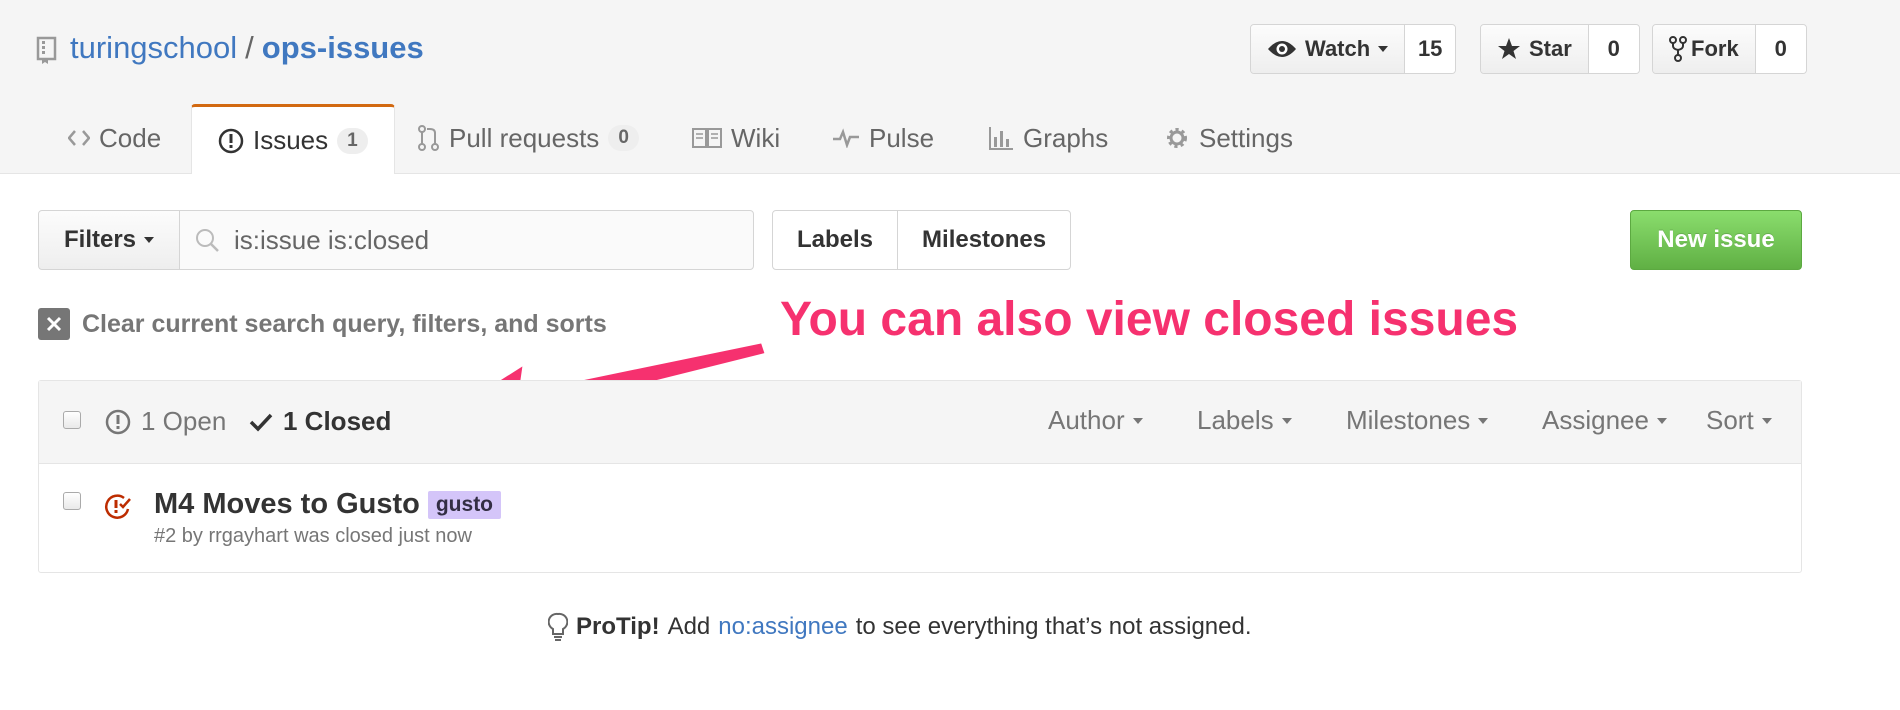 This screenshot has width=1900, height=710. I want to click on tab-issues: Issues 1, so click(293, 139).